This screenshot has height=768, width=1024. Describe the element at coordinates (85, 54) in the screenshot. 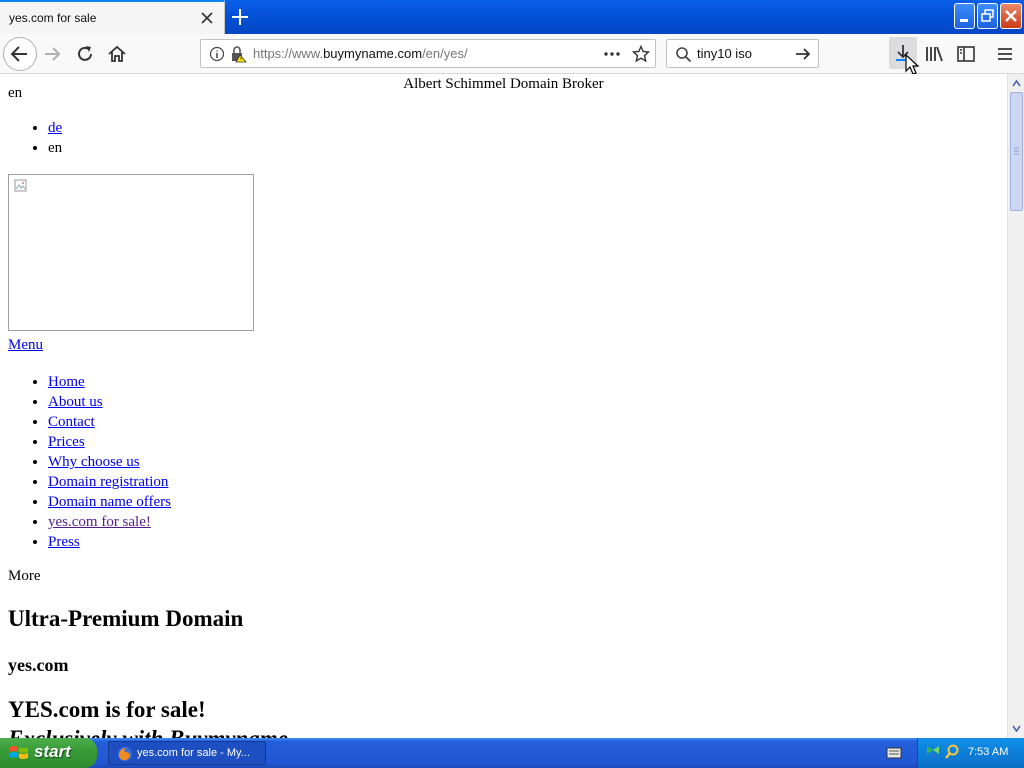

I see `reload-icon` at that location.